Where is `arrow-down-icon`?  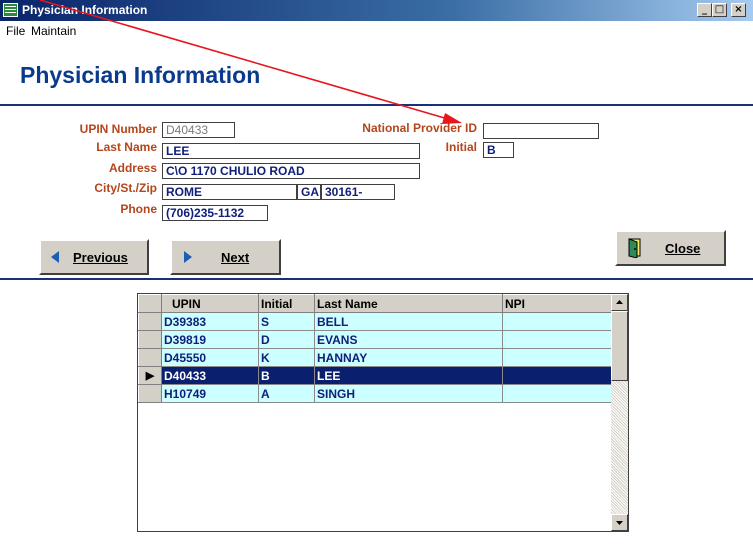 arrow-down-icon is located at coordinates (619, 523).